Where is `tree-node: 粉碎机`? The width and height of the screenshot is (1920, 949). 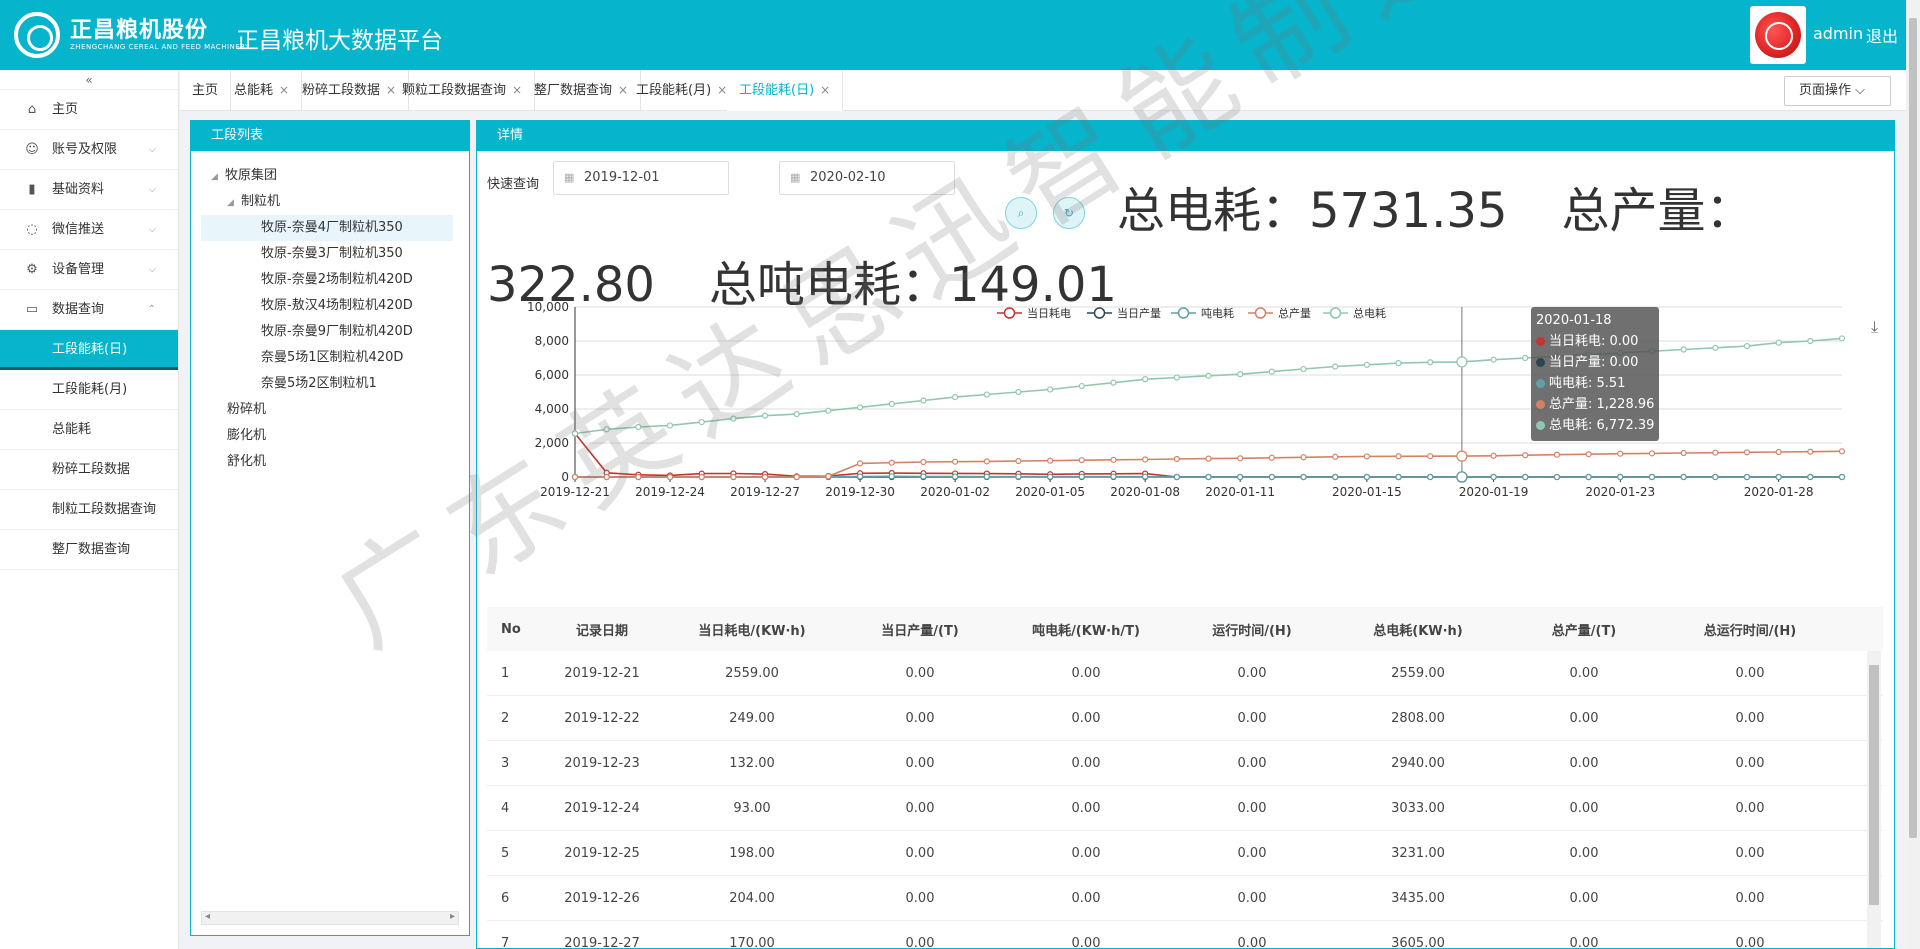
tree-node: 粉碎机 is located at coordinates (330, 410).